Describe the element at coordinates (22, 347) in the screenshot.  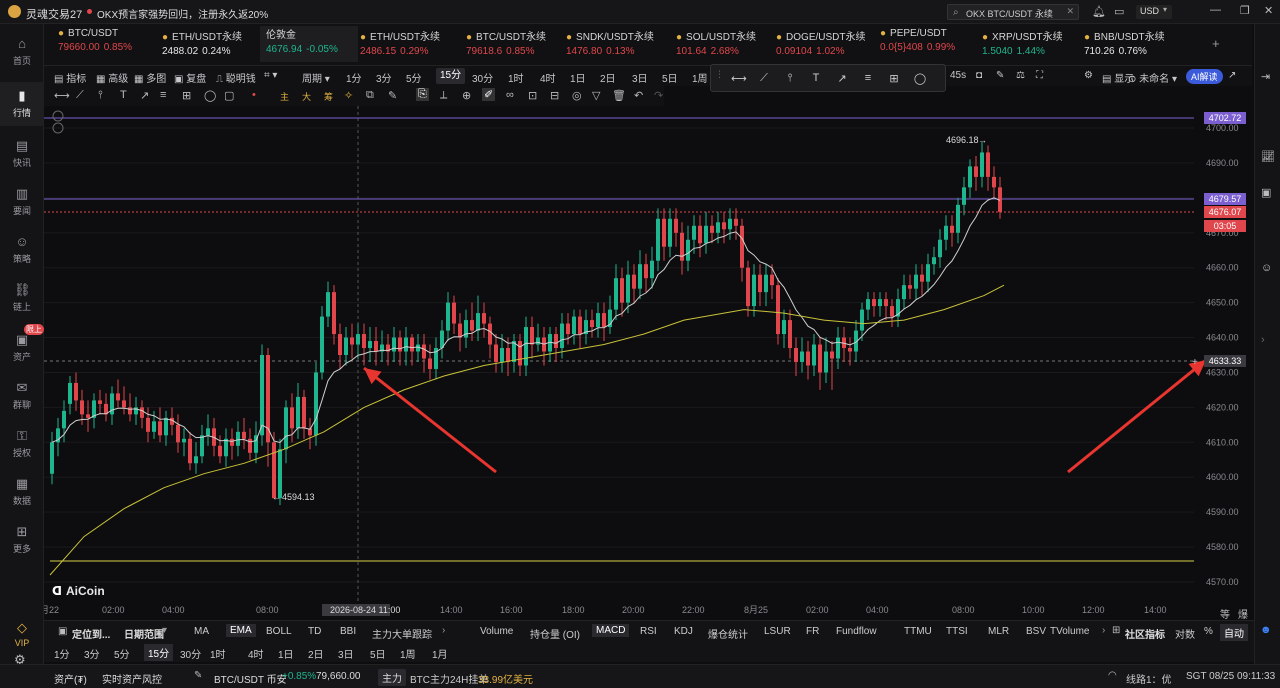
I see `sidebar-item-6: ▣ 资产 限上` at that location.